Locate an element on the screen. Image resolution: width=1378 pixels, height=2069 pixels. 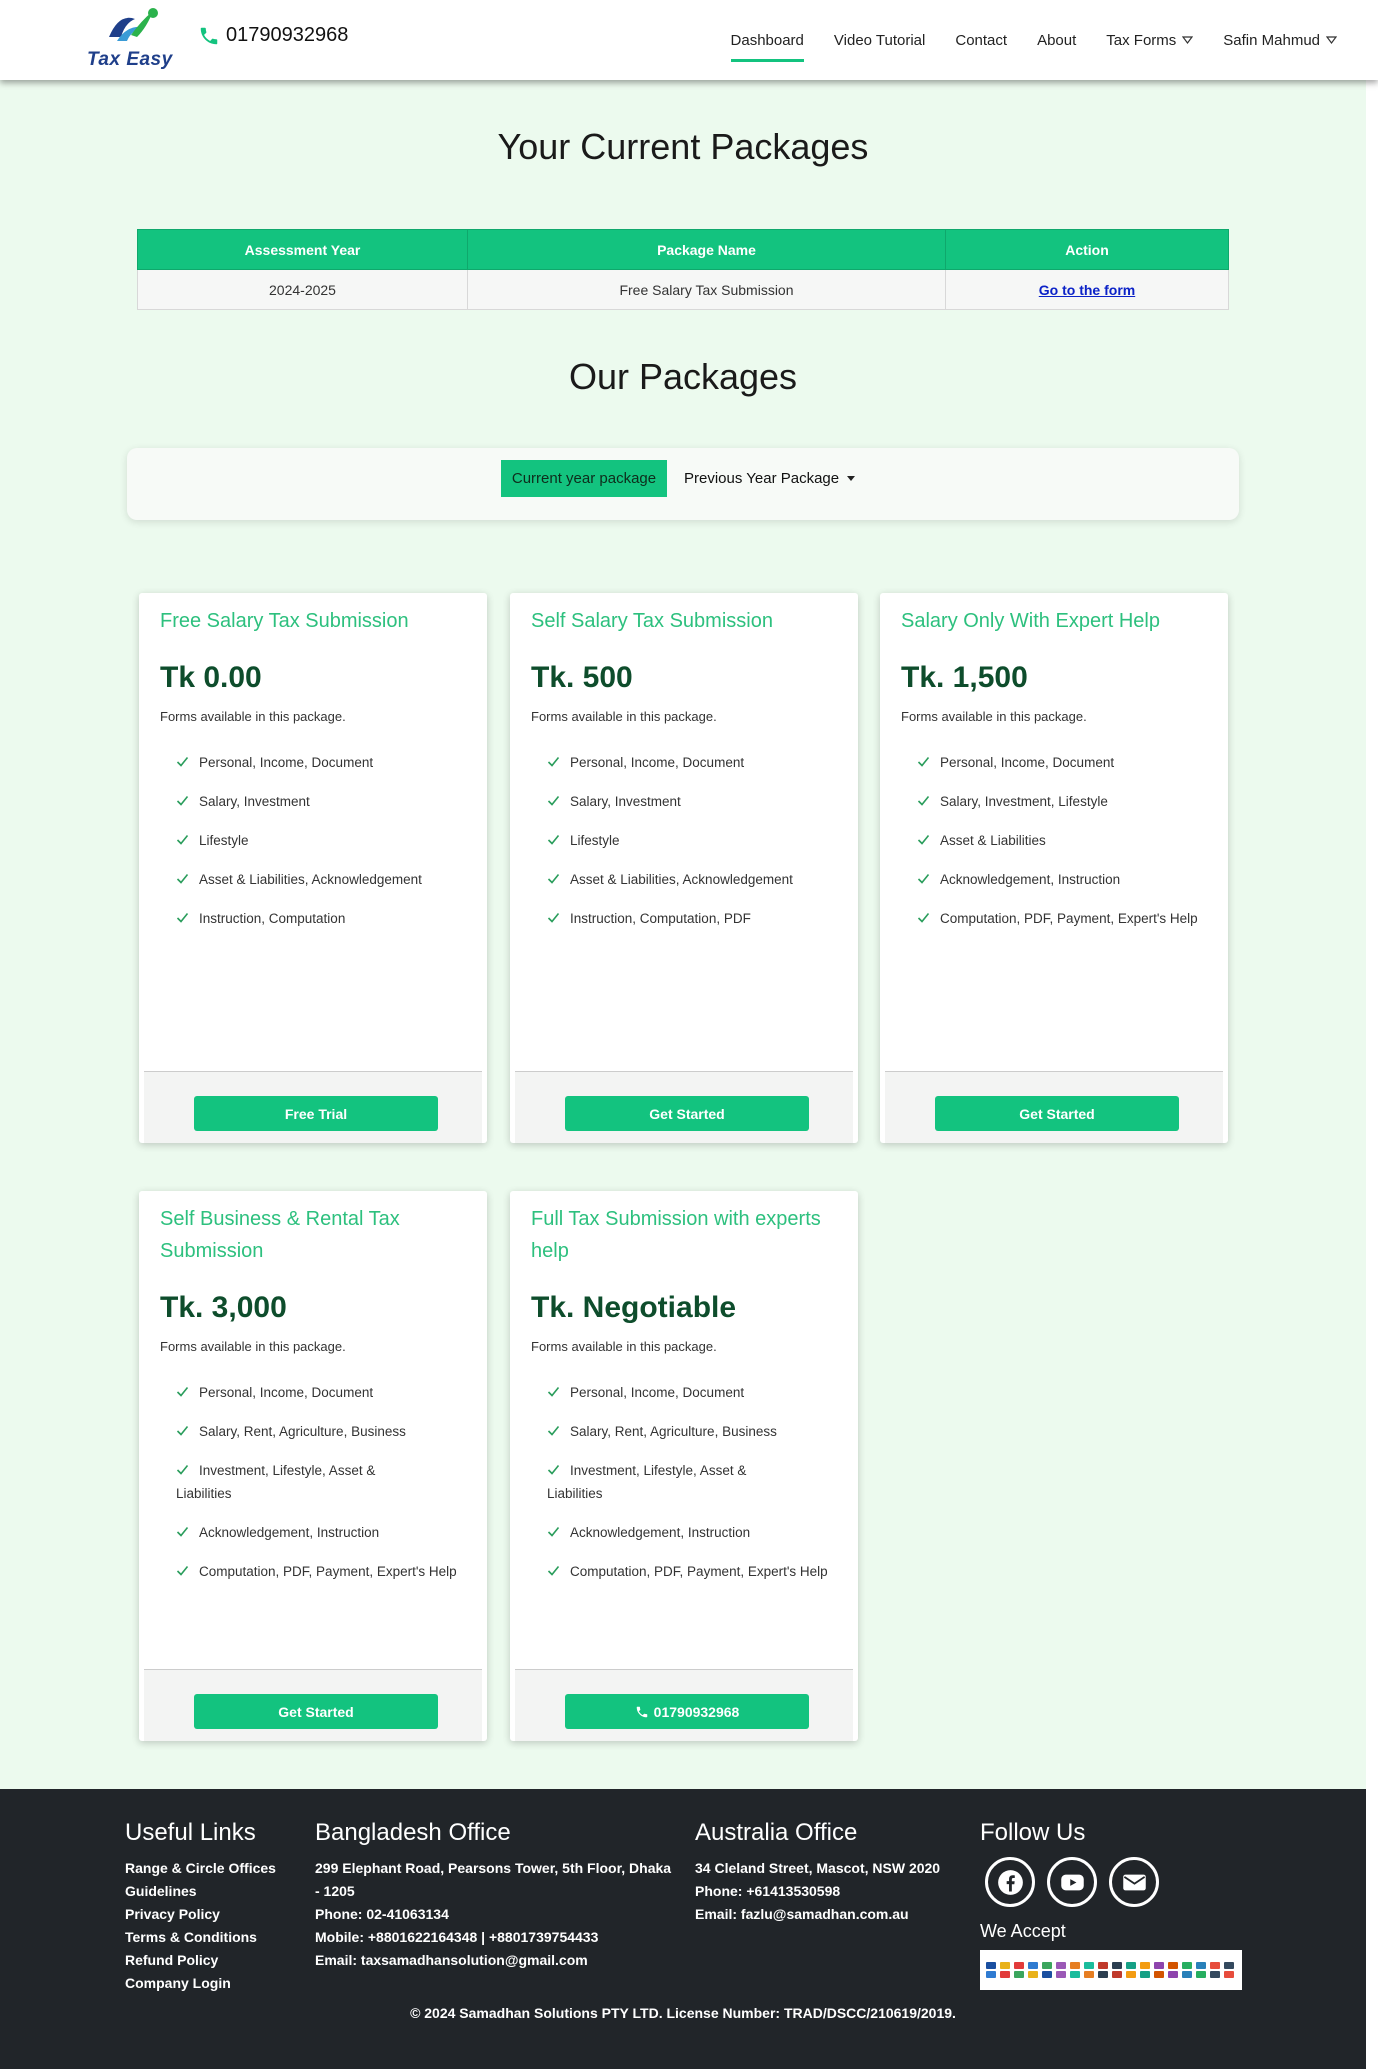
list-item: Salary, Investment, Lifestyle is located at coordinates (1055, 801).